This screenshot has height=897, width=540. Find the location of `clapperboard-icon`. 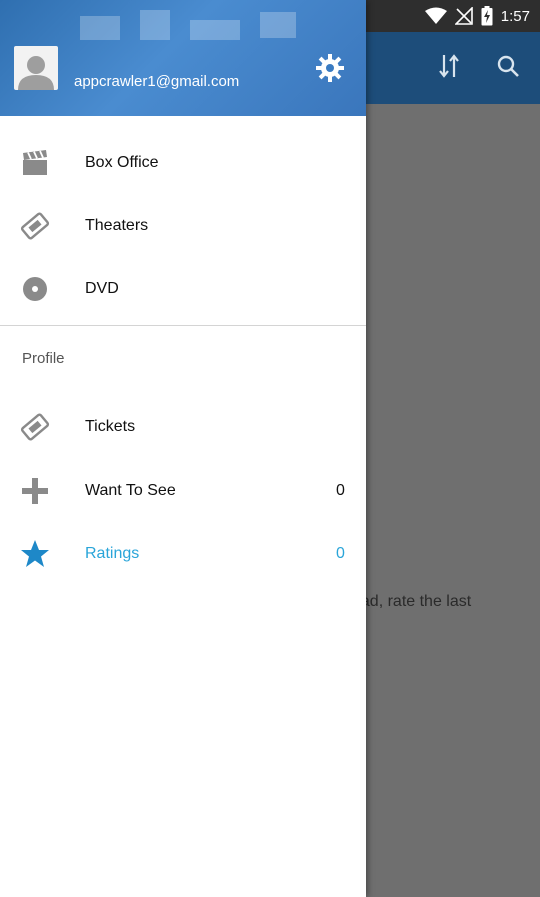

clapperboard-icon is located at coordinates (35, 163).